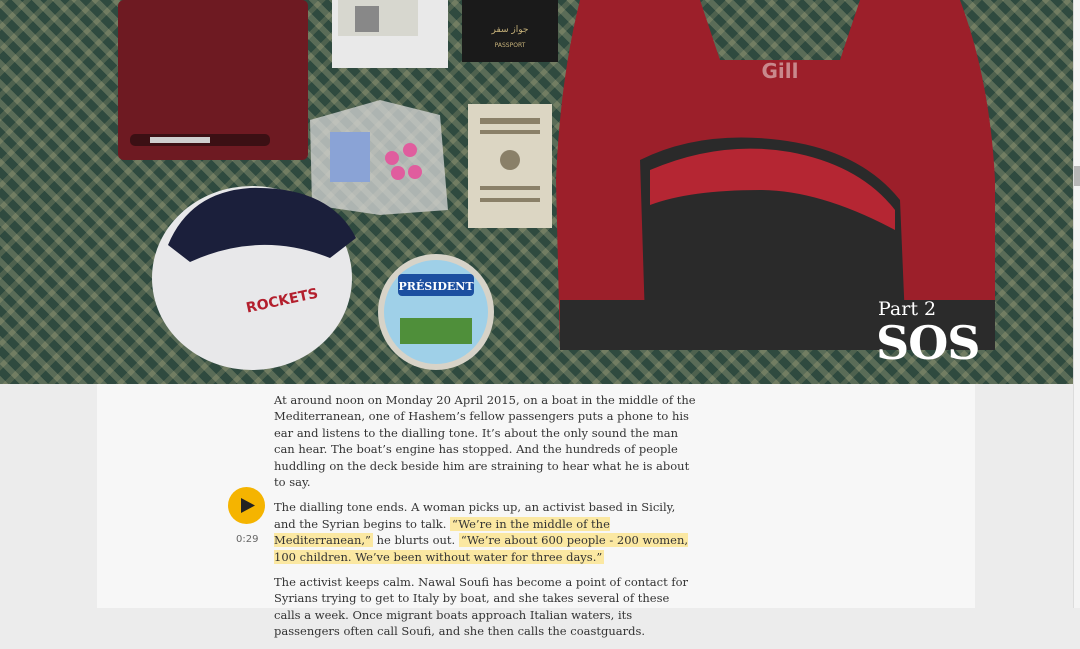  Describe the element at coordinates (436, 286) in the screenshot. I see `cheese-brand: PRÉSIDENT` at that location.